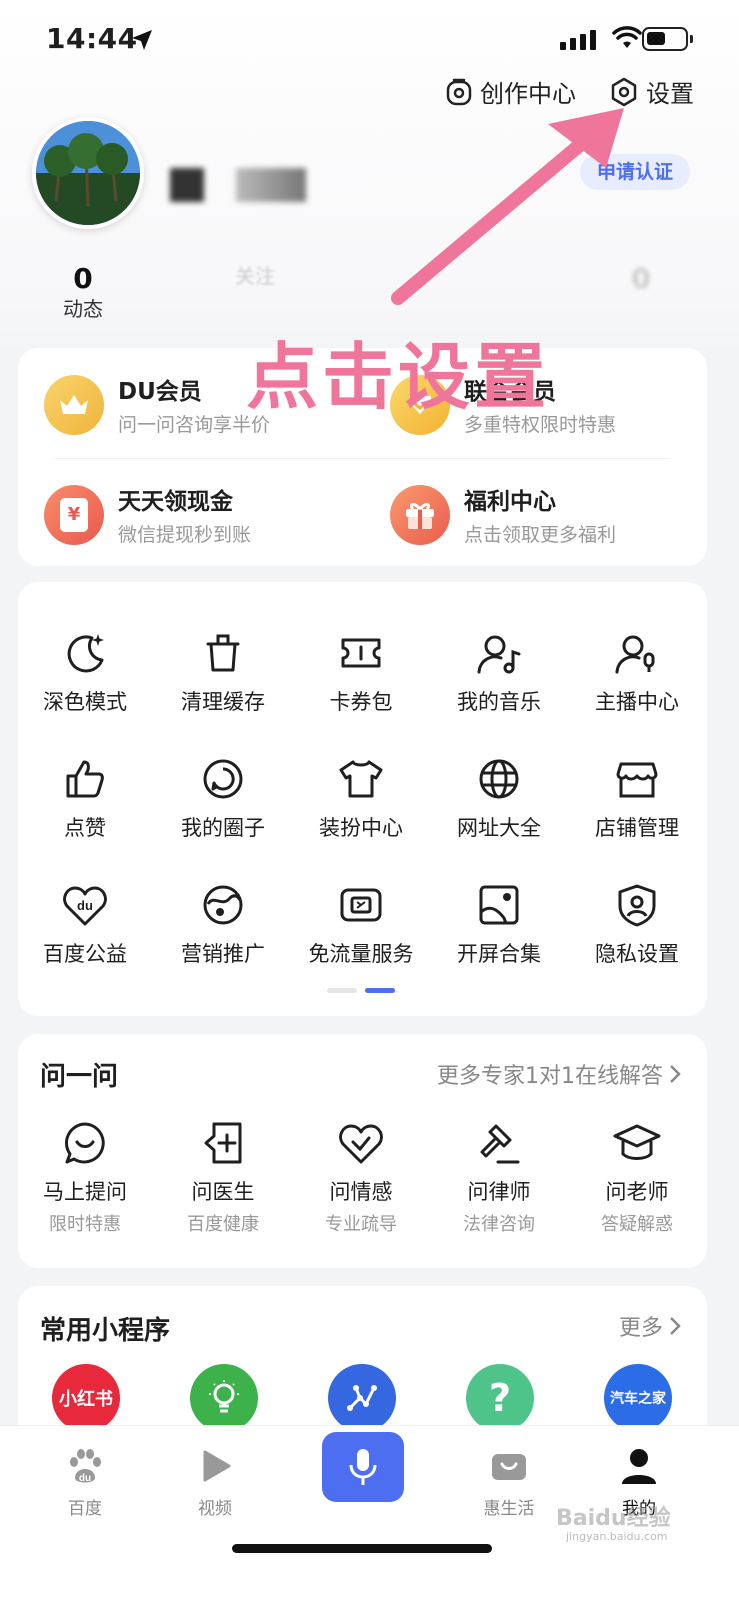 The width and height of the screenshot is (739, 1600). Describe the element at coordinates (540, 535) in the screenshot. I see `vip-subtitle: 点击领取更多福利` at that location.